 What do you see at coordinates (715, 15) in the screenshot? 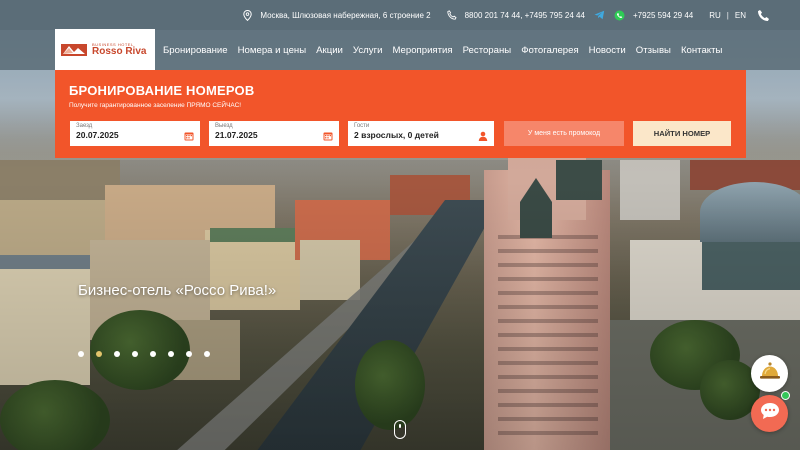
I see `lang-ru: RU` at bounding box center [715, 15].